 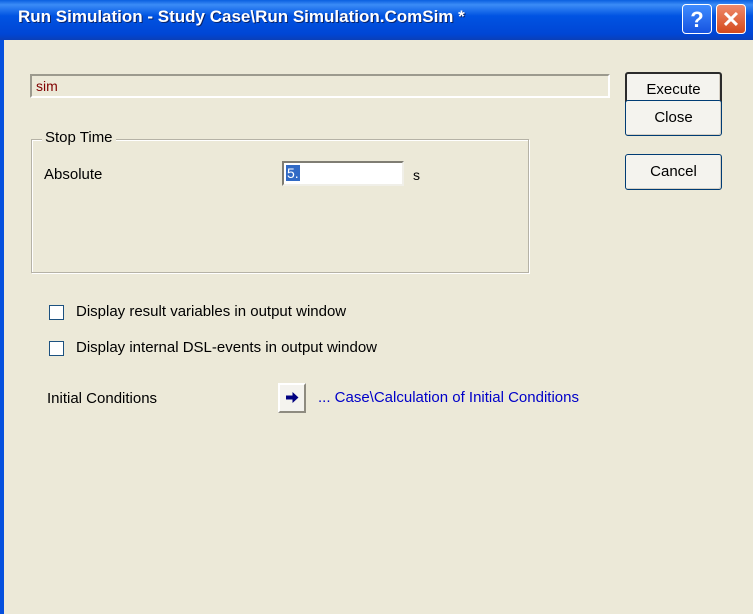 I want to click on close-window-button: ✕, so click(x=731, y=19).